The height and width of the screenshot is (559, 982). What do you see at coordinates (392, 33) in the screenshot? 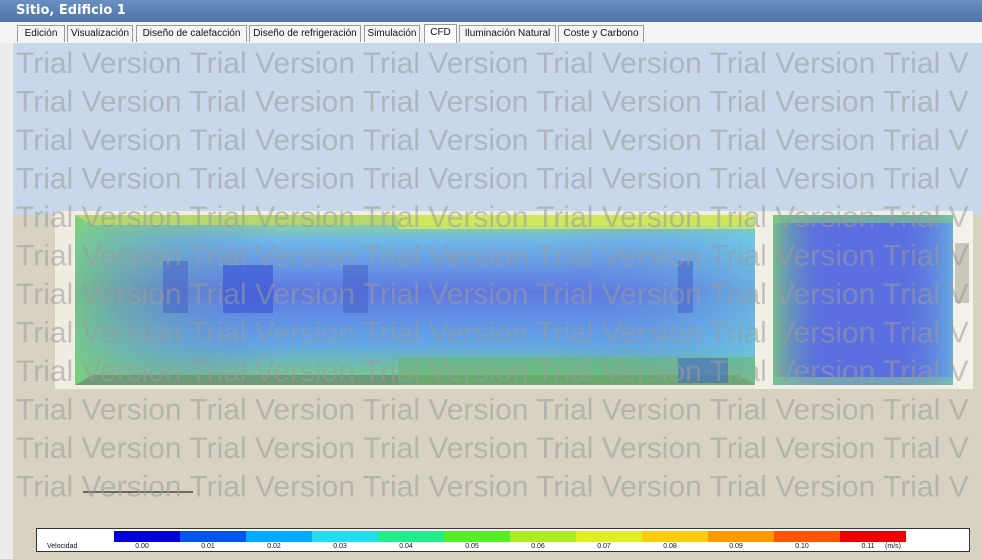
I see `tab-simulacion: Simulación` at bounding box center [392, 33].